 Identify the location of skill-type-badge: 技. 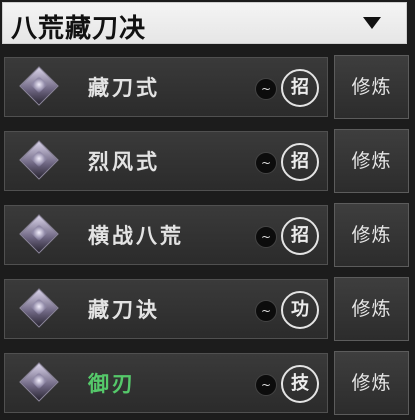
(300, 384).